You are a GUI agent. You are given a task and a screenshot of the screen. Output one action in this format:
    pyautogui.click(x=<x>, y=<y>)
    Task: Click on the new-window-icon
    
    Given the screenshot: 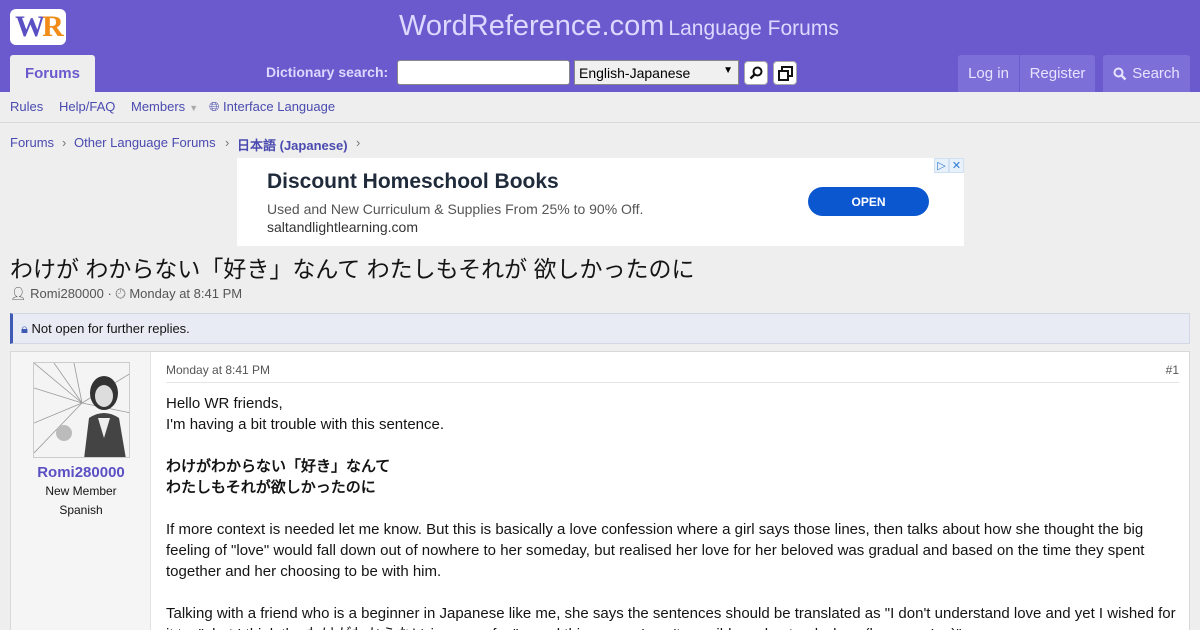 What is the action you would take?
    pyautogui.click(x=785, y=73)
    